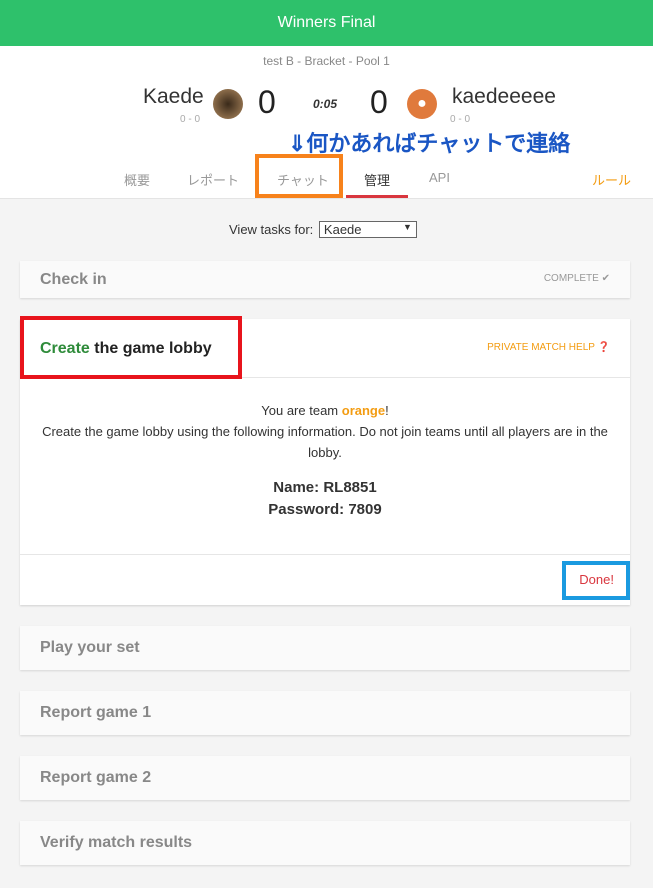  I want to click on selected-value: Kaede, so click(342, 229).